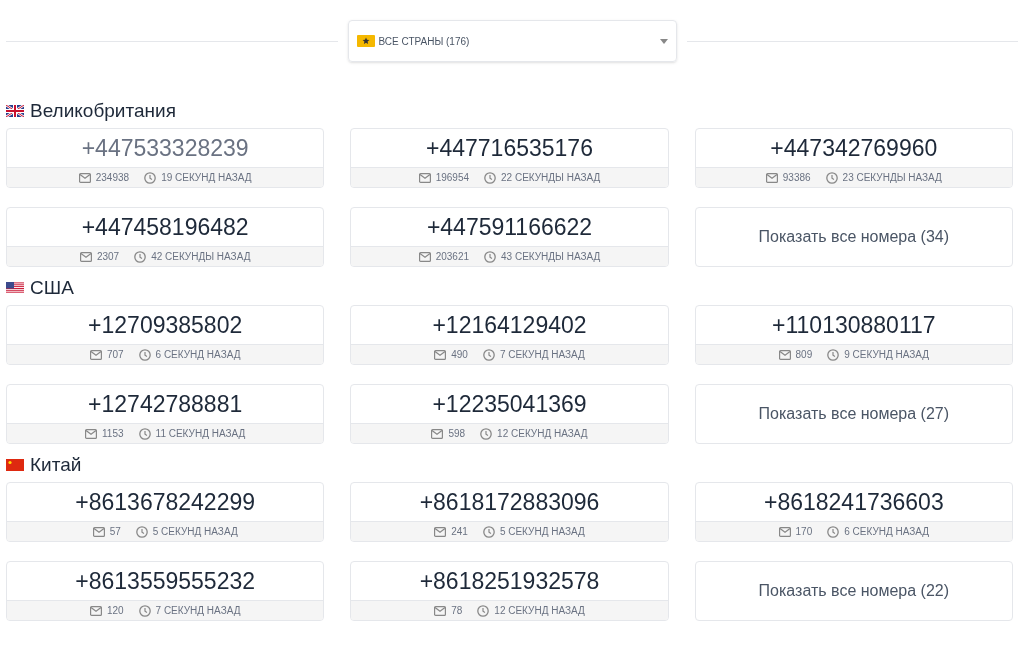 This screenshot has width=1024, height=658. Describe the element at coordinates (853, 502) in the screenshot. I see `phone-number: +8618241736603` at that location.